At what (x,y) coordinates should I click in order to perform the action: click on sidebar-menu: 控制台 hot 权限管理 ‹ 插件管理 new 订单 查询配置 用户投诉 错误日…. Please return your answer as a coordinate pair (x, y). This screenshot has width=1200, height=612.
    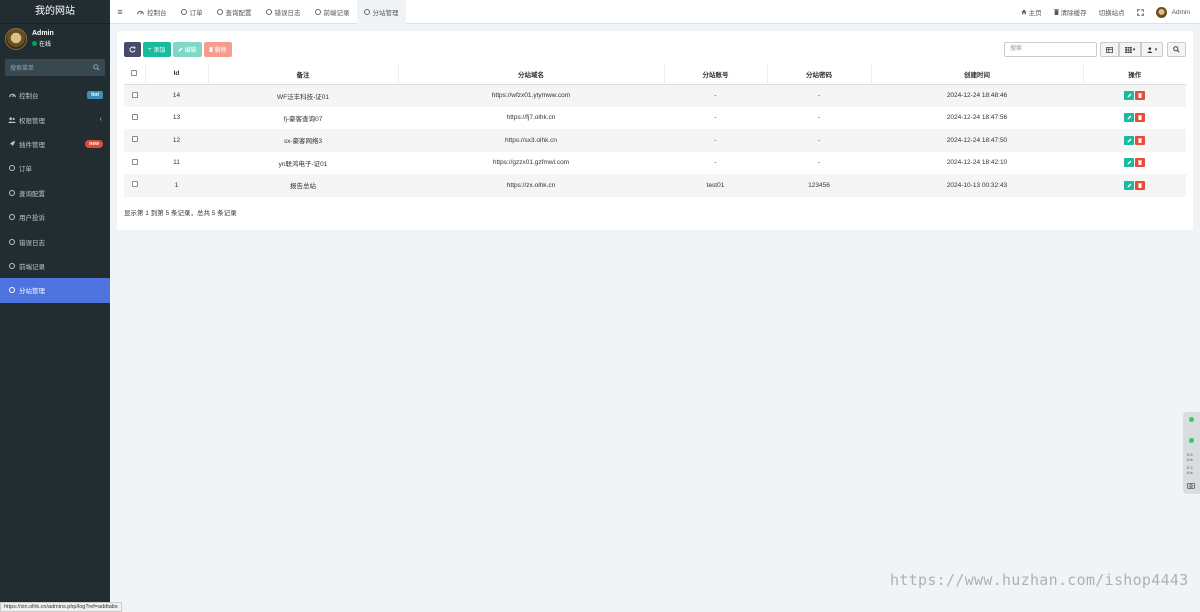
    Looking at the image, I should click on (55, 193).